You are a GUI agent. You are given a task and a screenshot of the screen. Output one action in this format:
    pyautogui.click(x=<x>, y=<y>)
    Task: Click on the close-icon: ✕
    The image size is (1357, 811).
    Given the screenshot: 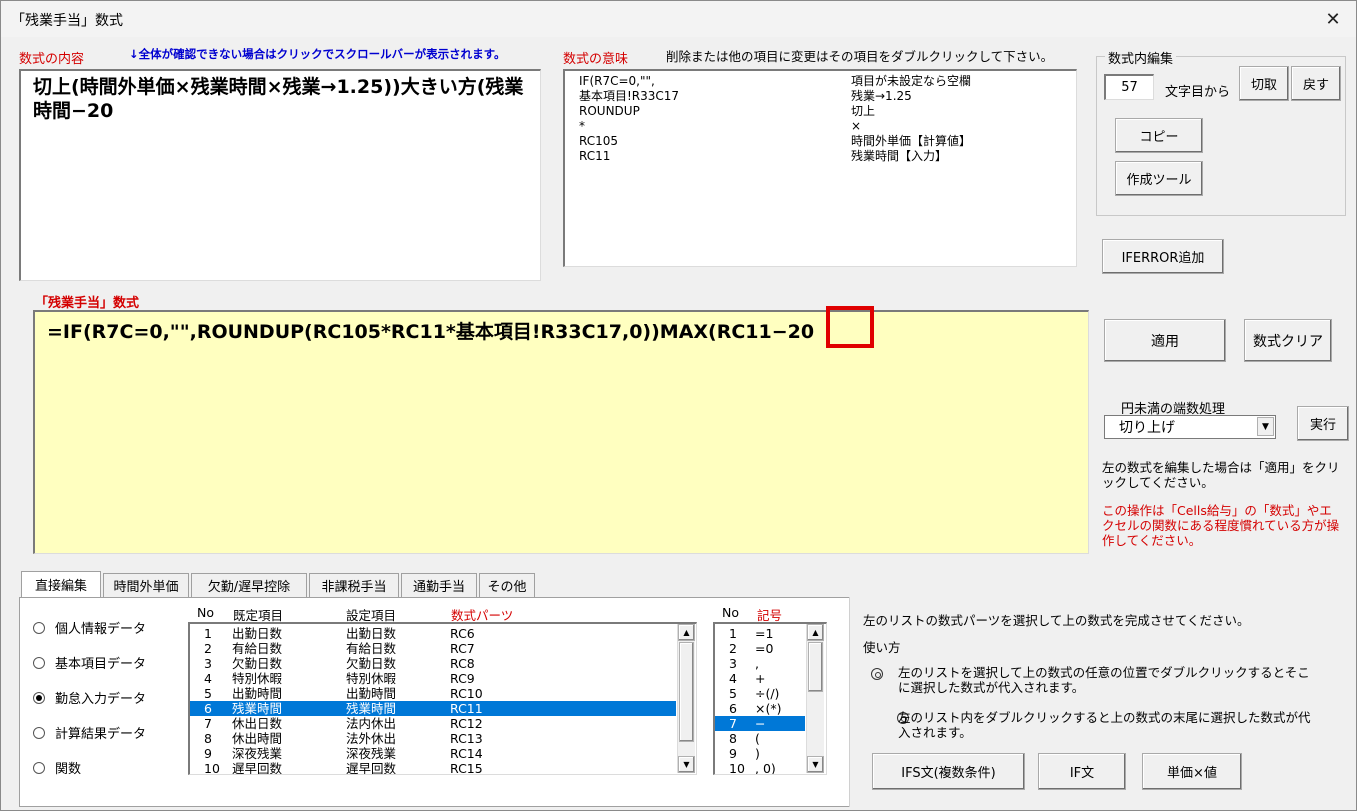 What is the action you would take?
    pyautogui.click(x=1333, y=19)
    